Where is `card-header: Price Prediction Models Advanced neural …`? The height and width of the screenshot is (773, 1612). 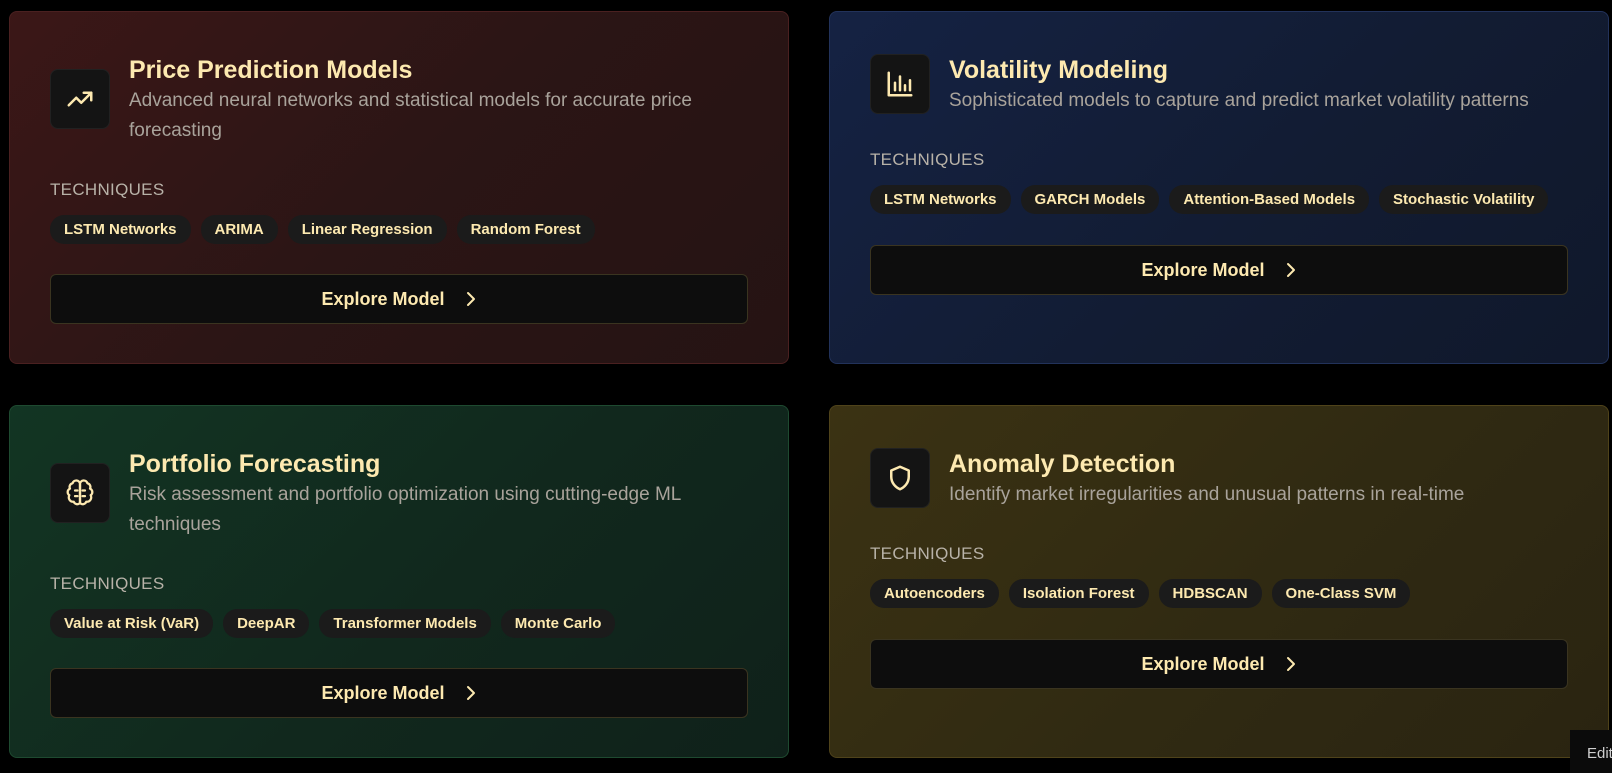
card-header: Price Prediction Models Advanced neural … is located at coordinates (399, 100).